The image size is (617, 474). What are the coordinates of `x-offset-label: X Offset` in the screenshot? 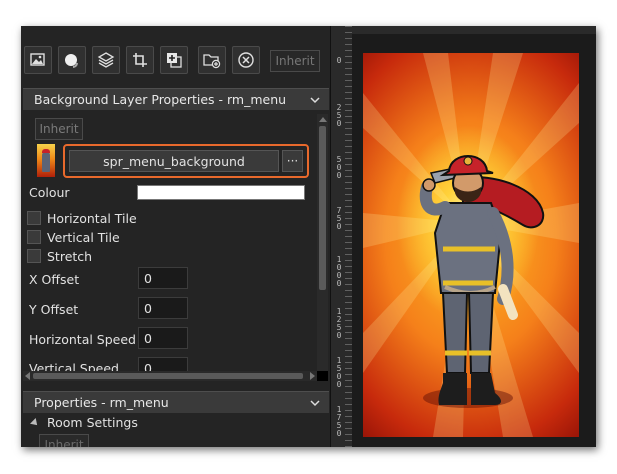 It's located at (54, 279).